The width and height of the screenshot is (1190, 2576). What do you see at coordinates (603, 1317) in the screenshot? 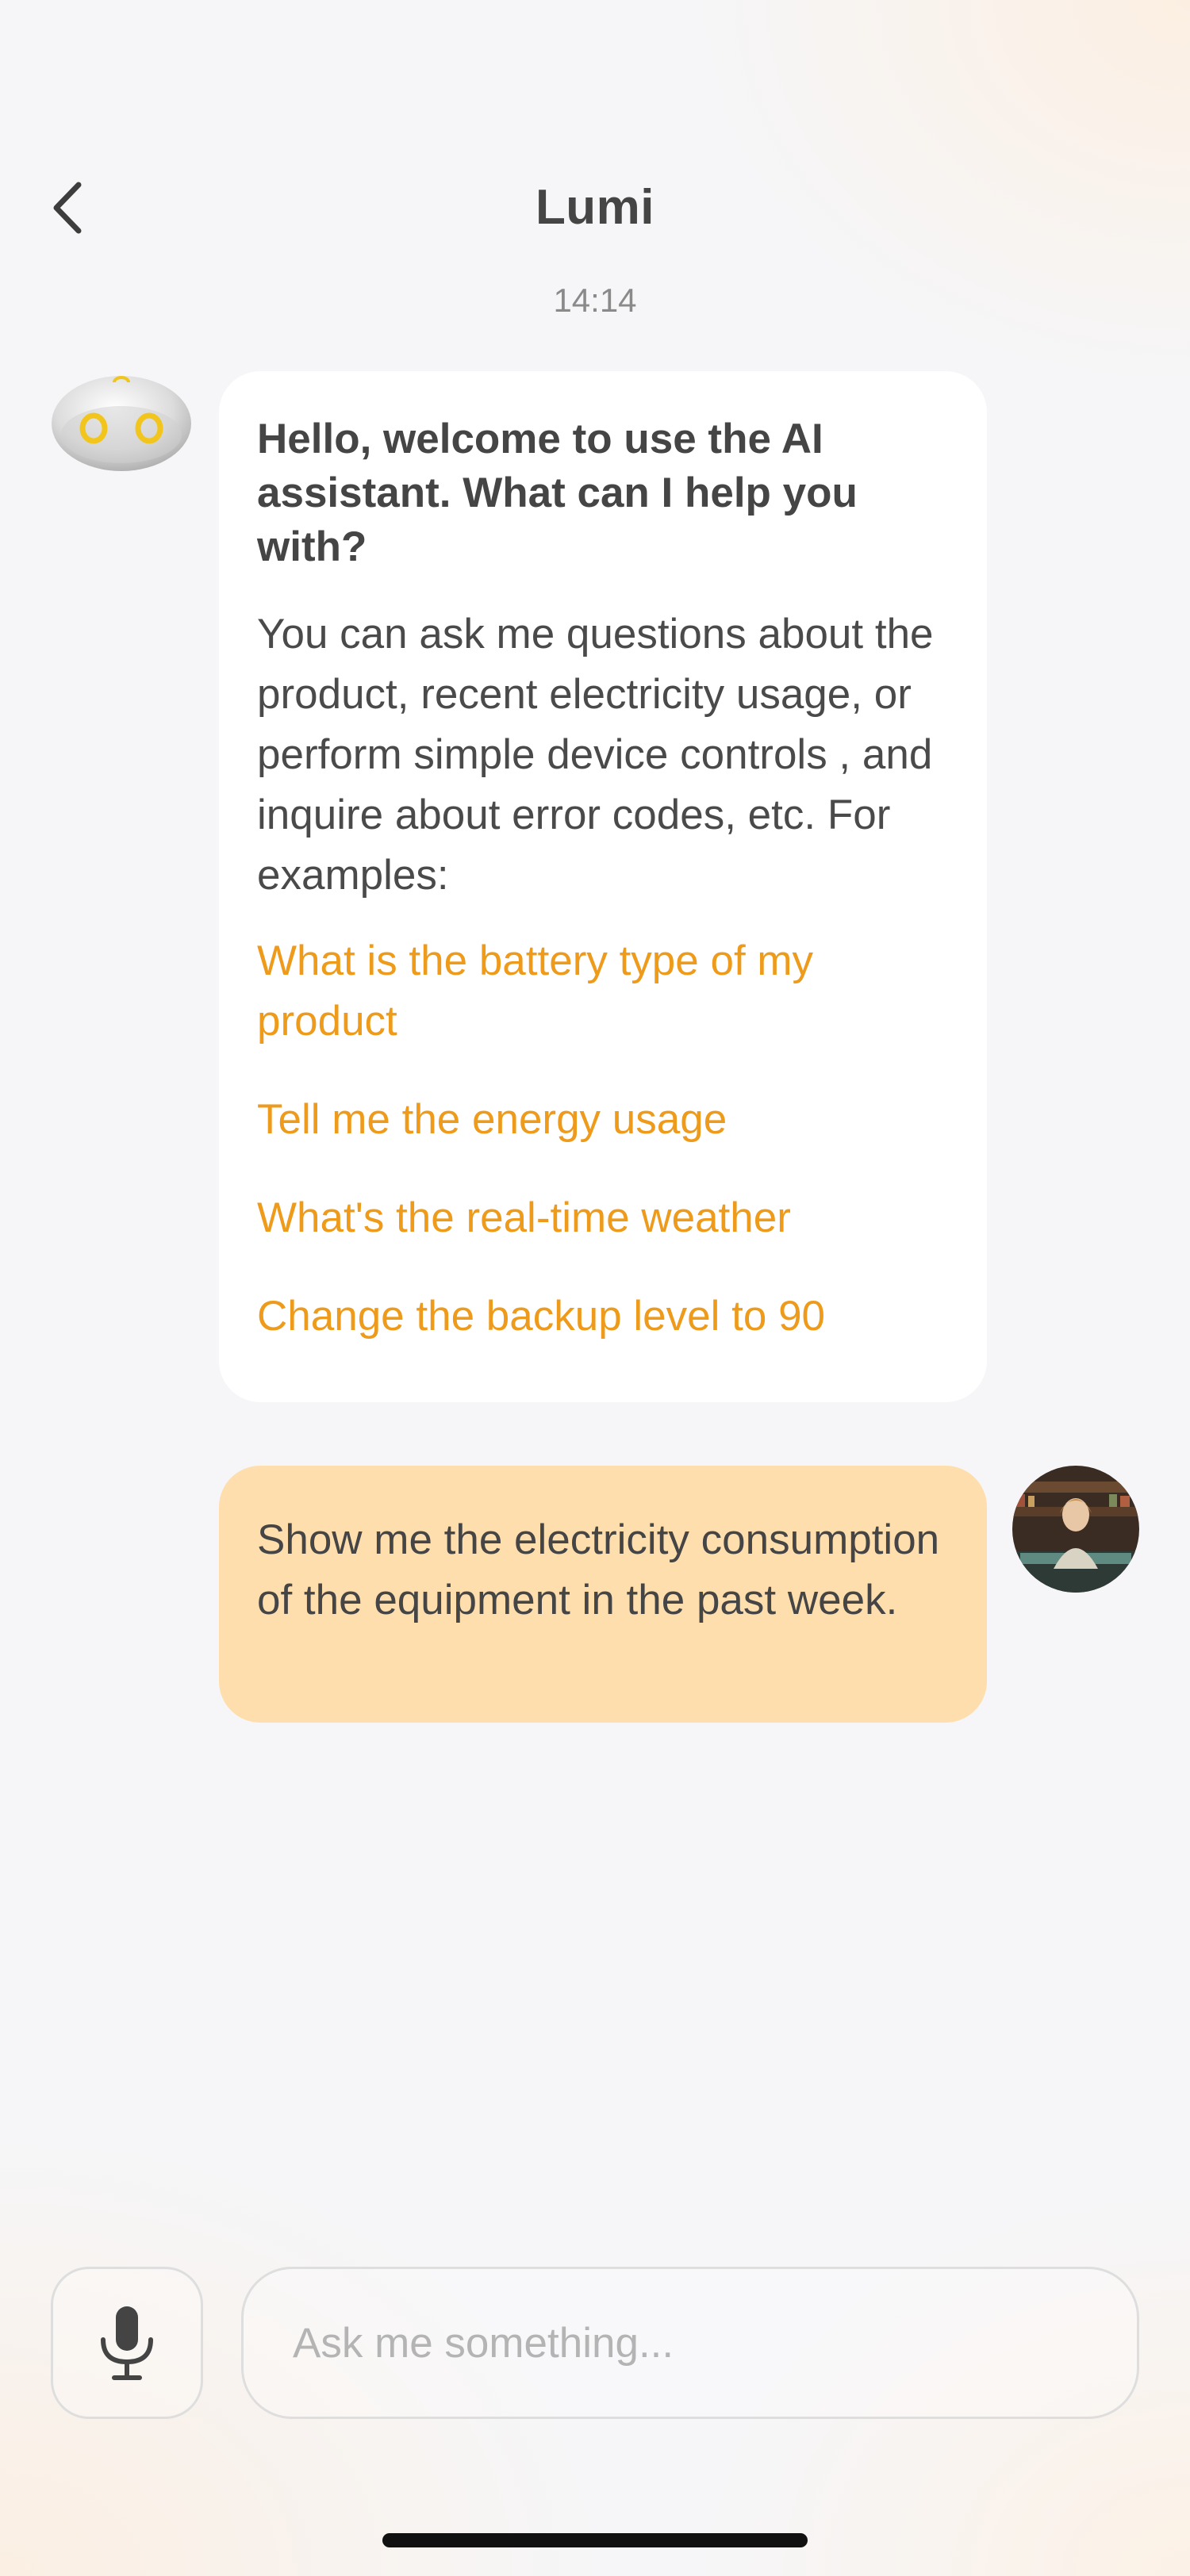
I see `suggestion-backup-level: Change the backup level to 90` at bounding box center [603, 1317].